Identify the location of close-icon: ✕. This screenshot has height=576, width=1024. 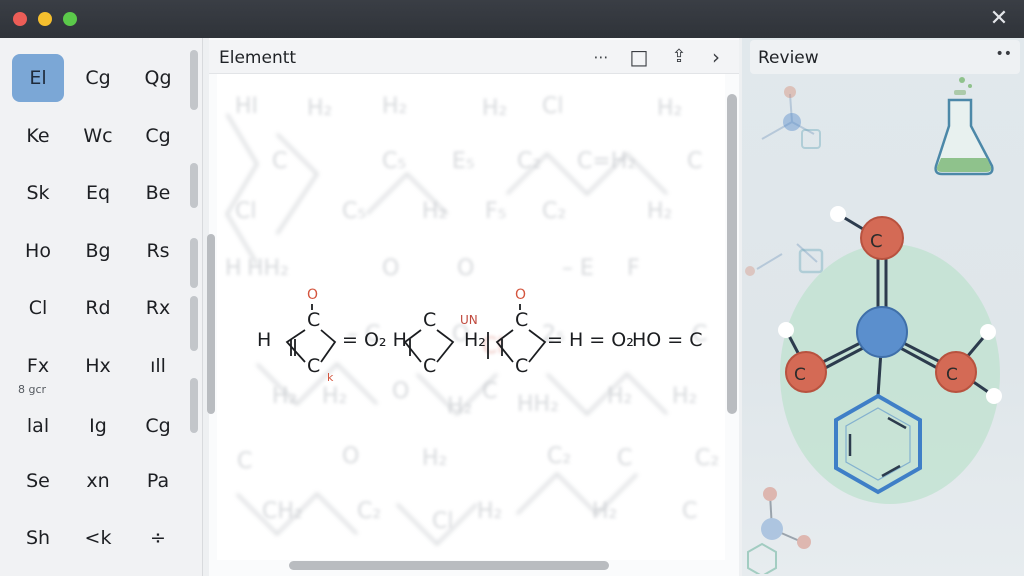
(999, 19).